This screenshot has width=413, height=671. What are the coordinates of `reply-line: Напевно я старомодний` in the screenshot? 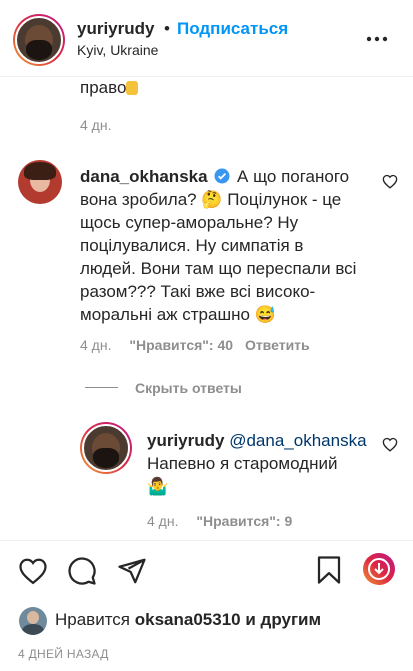 It's located at (242, 463).